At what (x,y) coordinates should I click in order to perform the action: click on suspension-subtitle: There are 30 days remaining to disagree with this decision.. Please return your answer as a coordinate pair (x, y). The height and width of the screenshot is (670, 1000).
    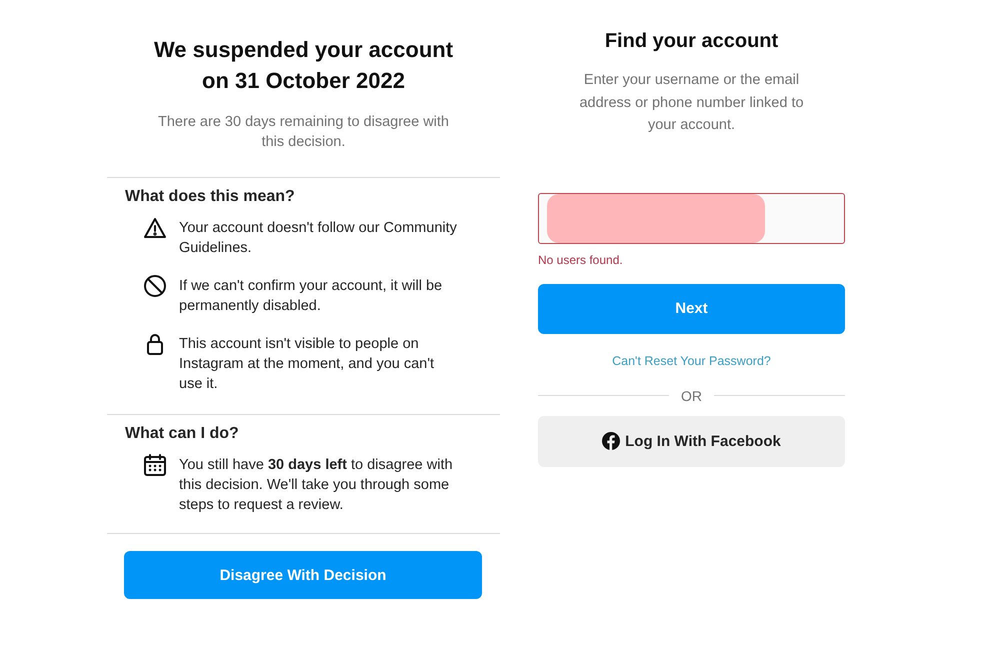
    Looking at the image, I should click on (303, 132).